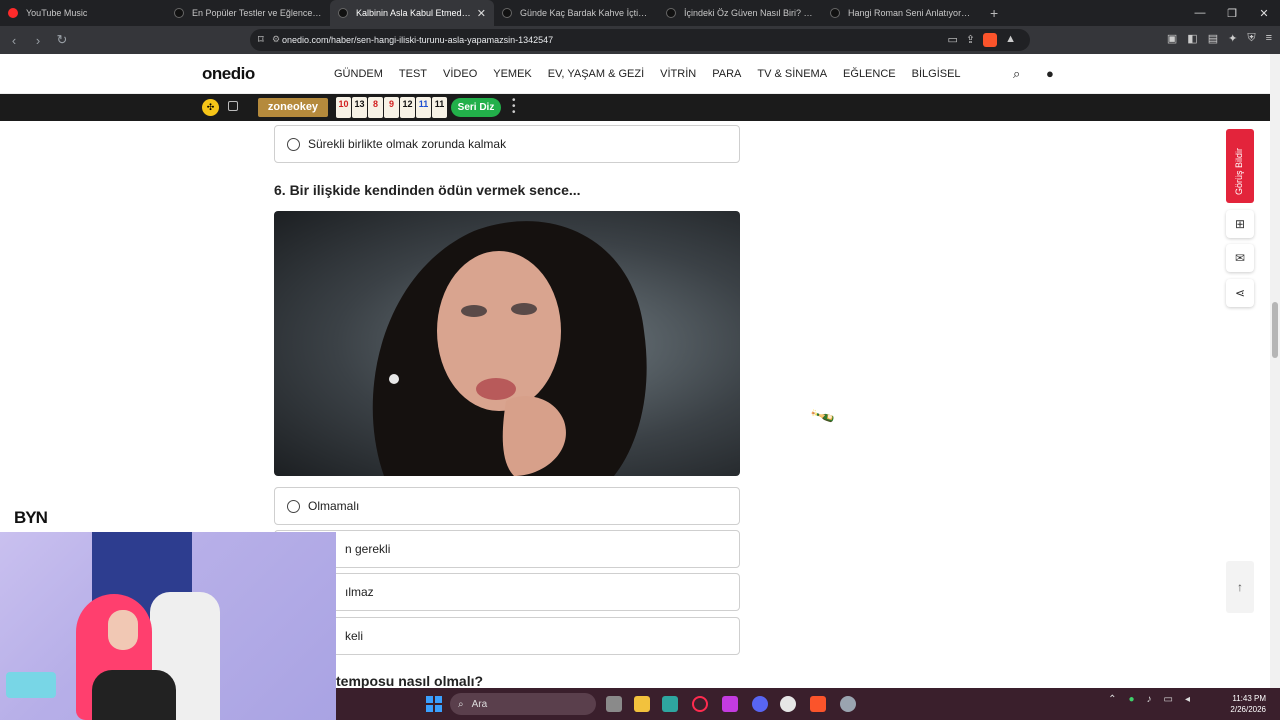 Image resolution: width=1280 pixels, height=720 pixels. Describe the element at coordinates (38, 40) in the screenshot. I see `forward-icon: ›` at that location.